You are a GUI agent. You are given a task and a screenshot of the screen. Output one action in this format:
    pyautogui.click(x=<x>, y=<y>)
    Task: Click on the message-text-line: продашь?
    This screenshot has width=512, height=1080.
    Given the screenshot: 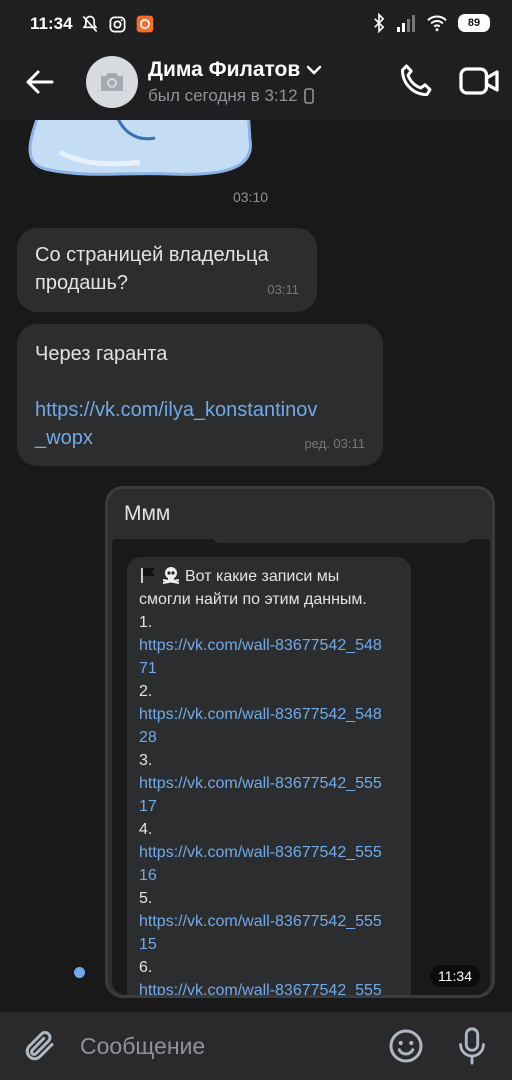 What is the action you would take?
    pyautogui.click(x=82, y=283)
    